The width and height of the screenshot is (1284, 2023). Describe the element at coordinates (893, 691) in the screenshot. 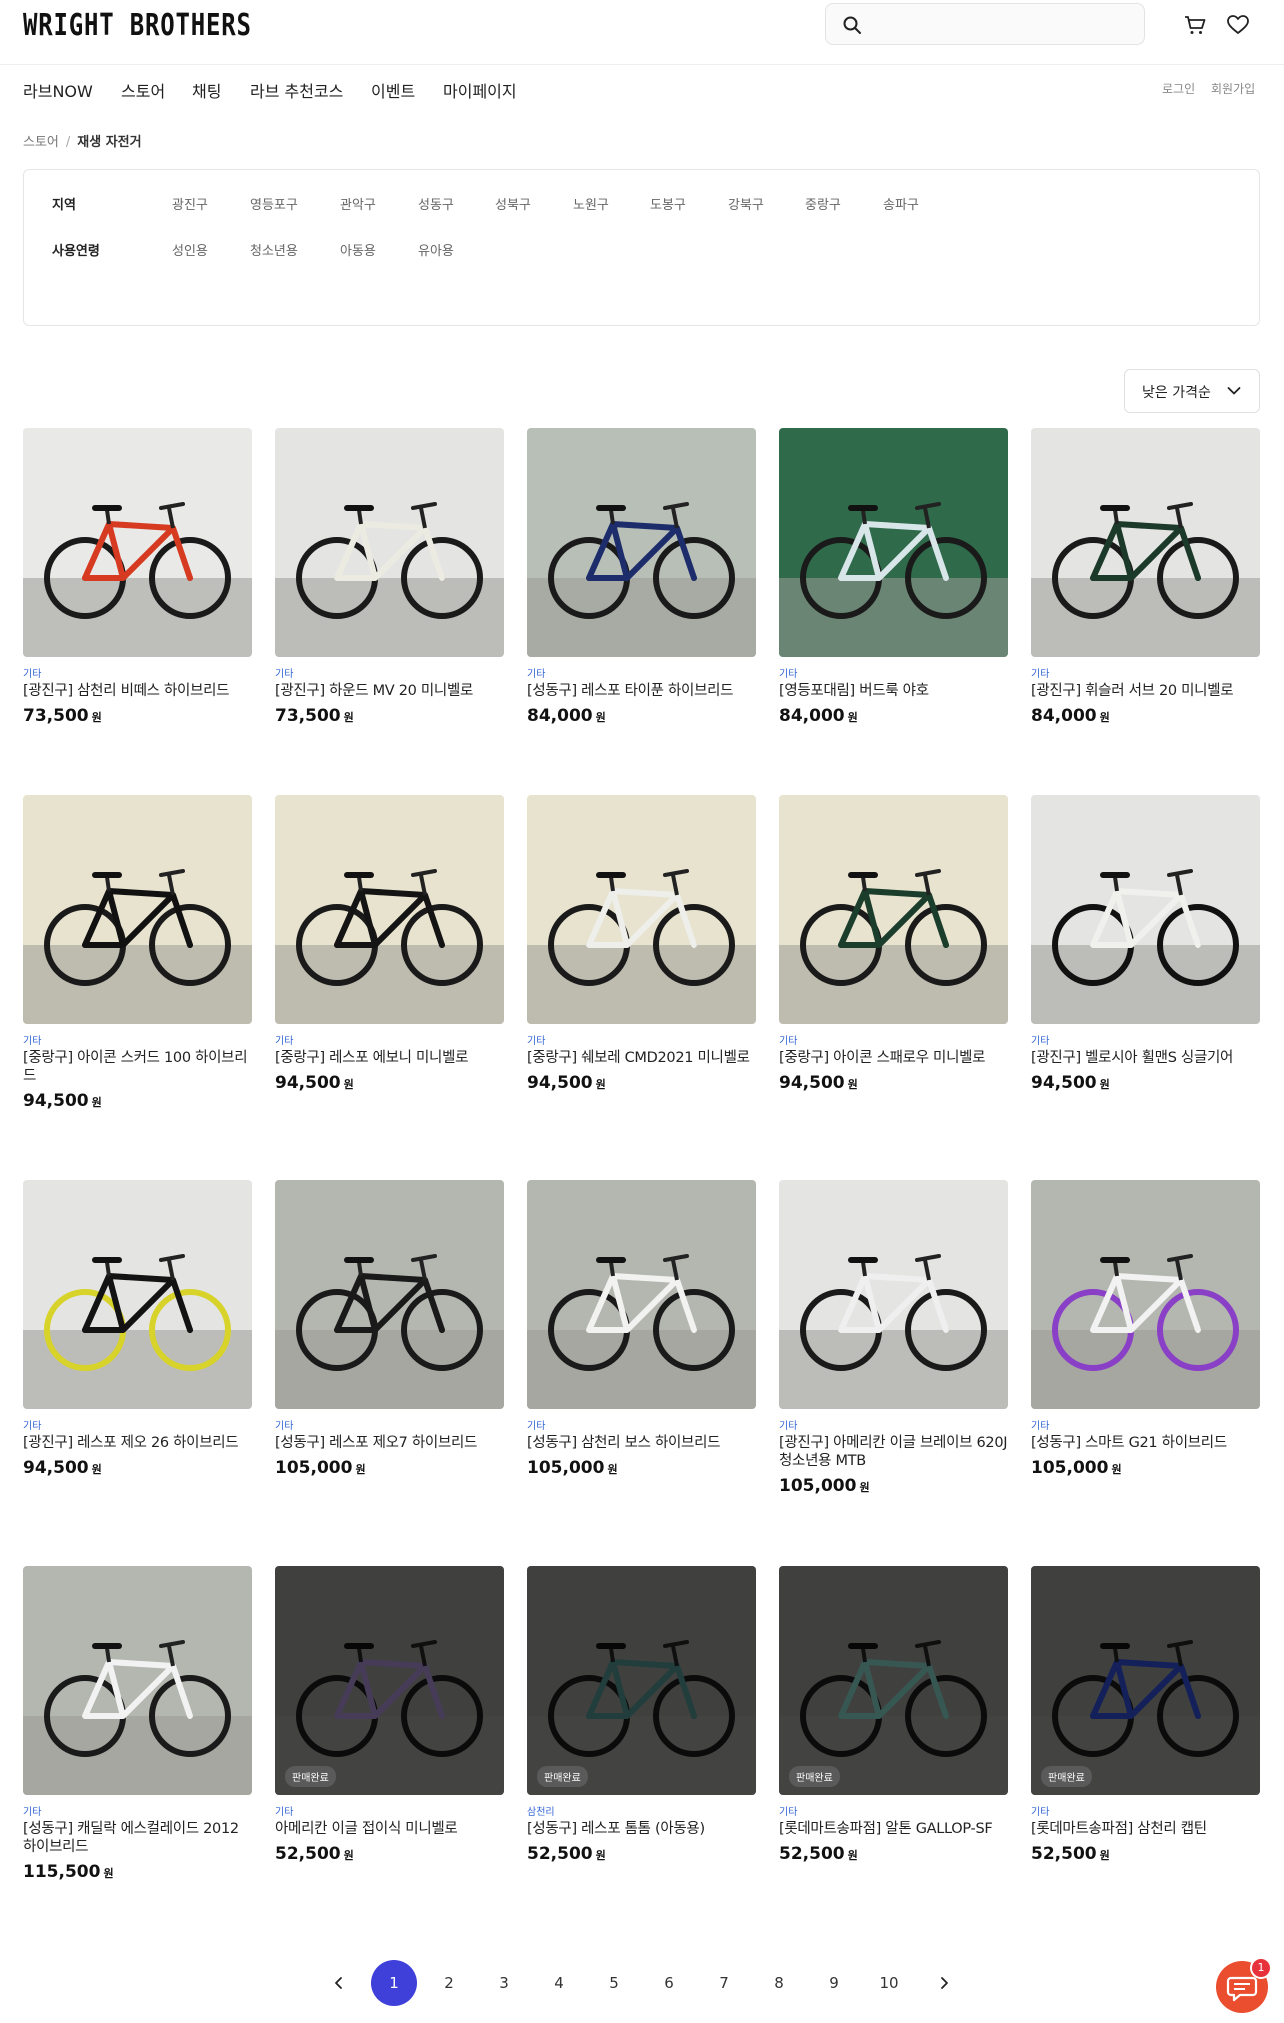

I see `product-title: [영등포대림] 버드룩 야호` at that location.